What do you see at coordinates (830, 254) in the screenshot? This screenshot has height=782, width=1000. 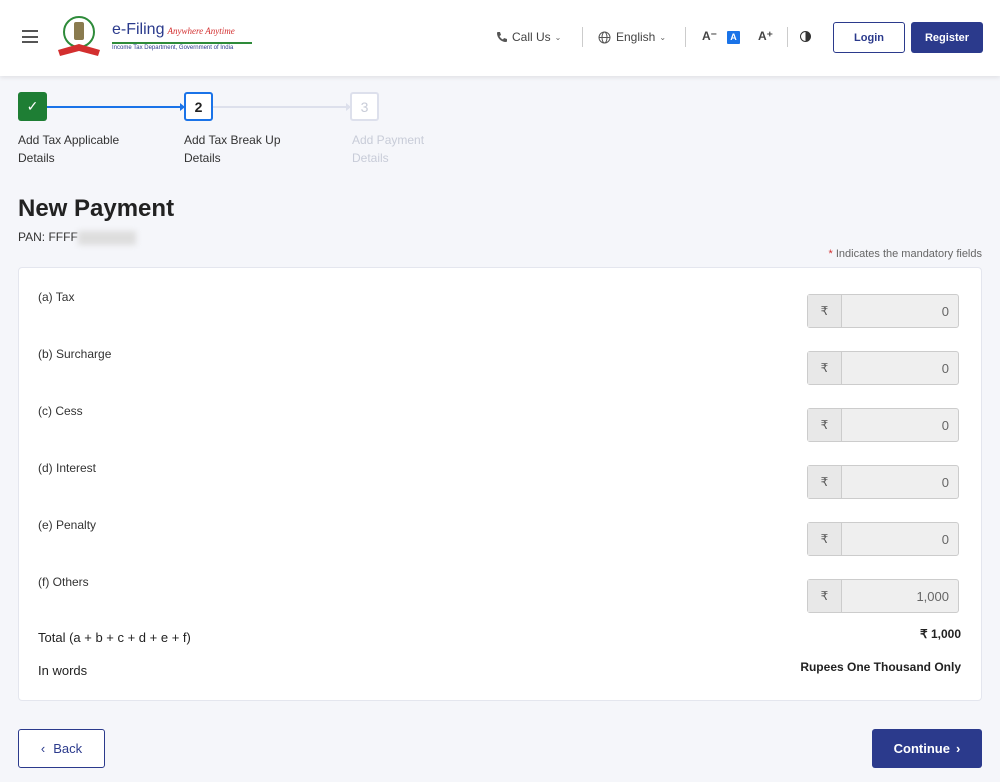 I see `required-star: *` at bounding box center [830, 254].